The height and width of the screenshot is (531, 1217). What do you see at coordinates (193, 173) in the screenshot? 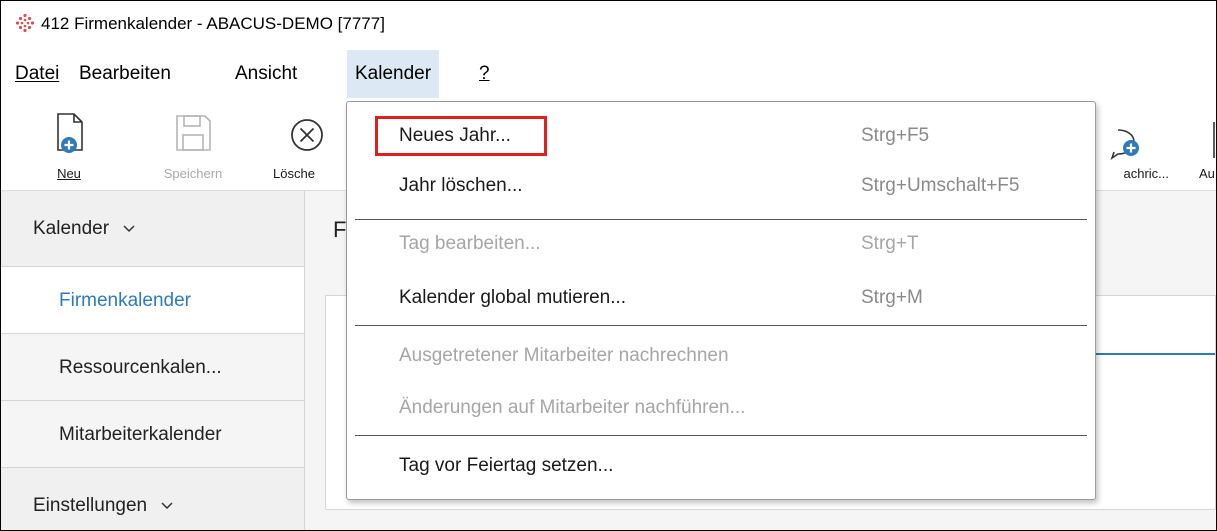
I see `save-button-label: Speichern` at bounding box center [193, 173].